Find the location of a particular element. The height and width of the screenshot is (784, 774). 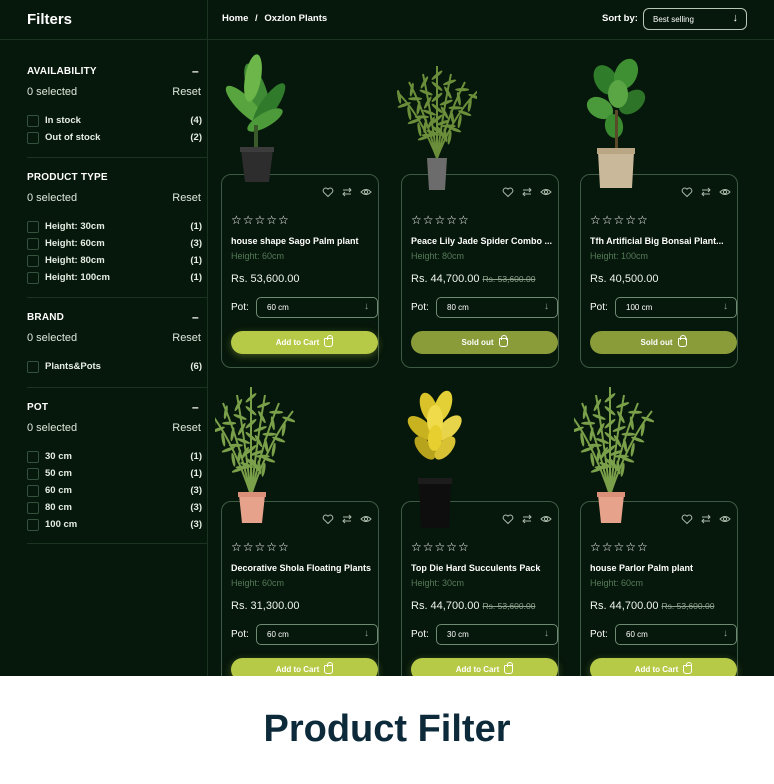

breadcrumb-current: Oxzlon Plants is located at coordinates (296, 18).